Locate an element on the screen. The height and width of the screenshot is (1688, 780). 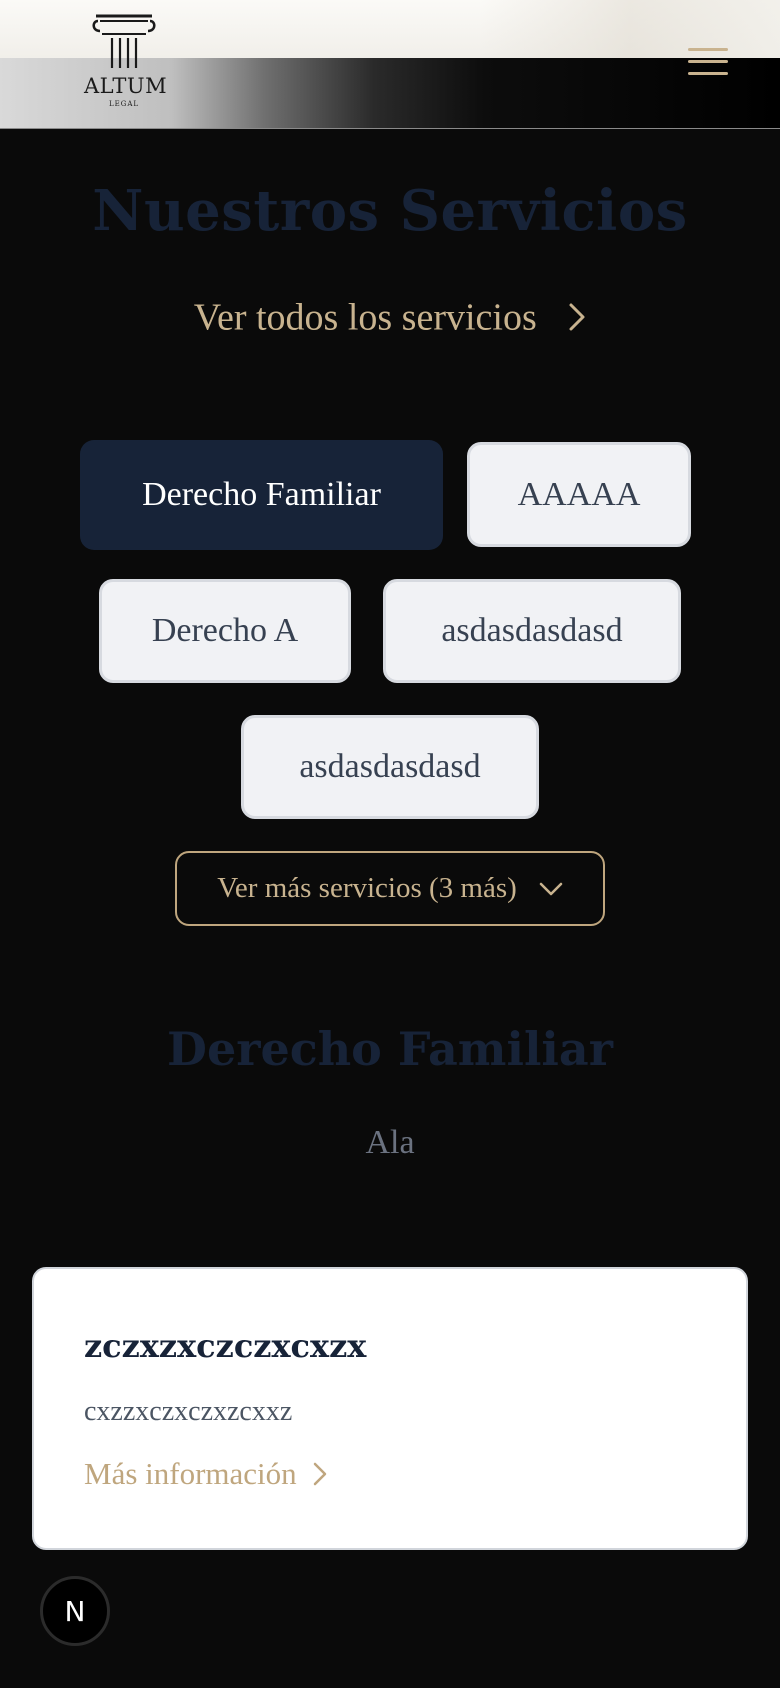
more-services-label: Ver más servicios (3 más) is located at coordinates (367, 888).